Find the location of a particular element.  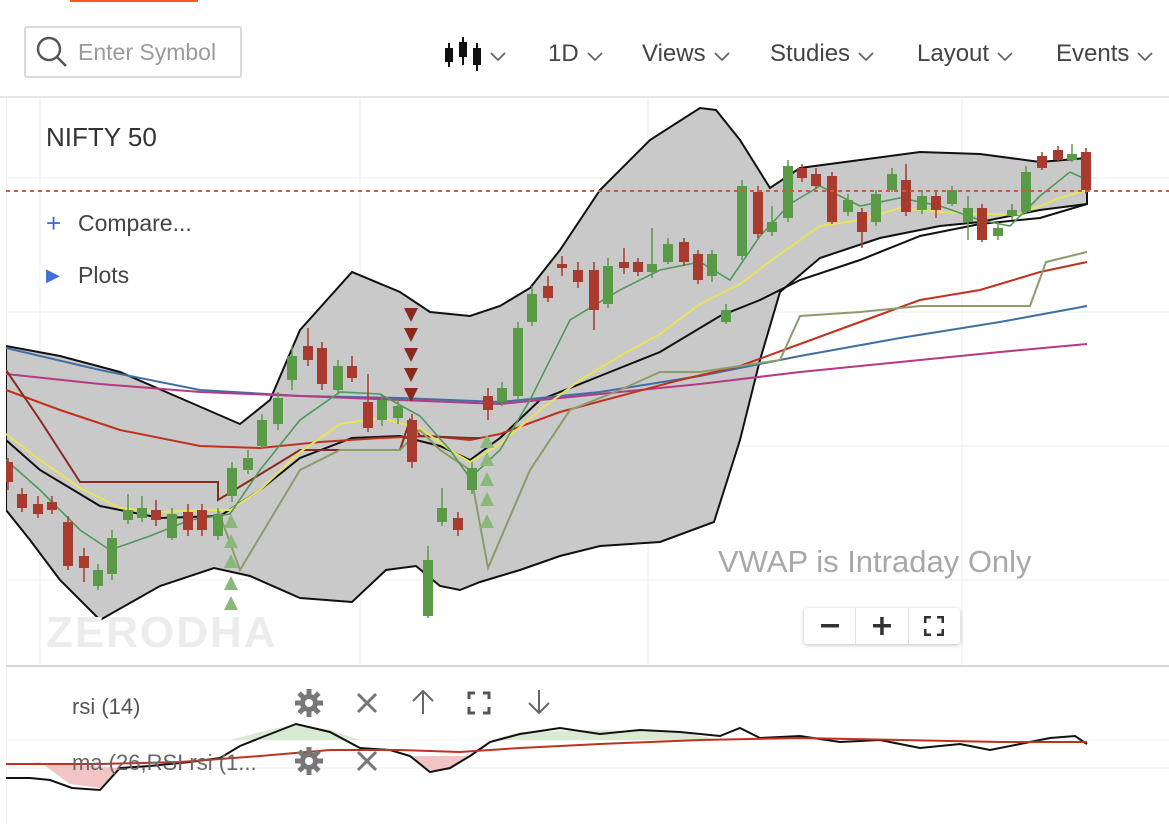

layout-label: Layout is located at coordinates (953, 53).